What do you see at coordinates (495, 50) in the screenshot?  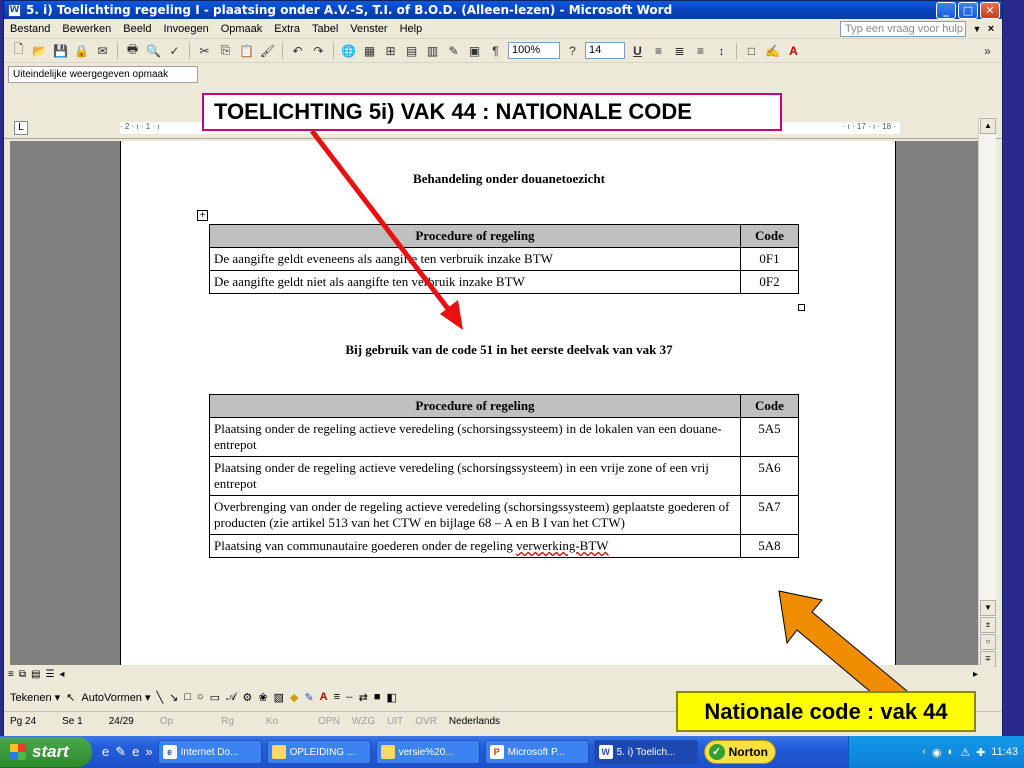 I see `show-formatting-icon: ¶` at bounding box center [495, 50].